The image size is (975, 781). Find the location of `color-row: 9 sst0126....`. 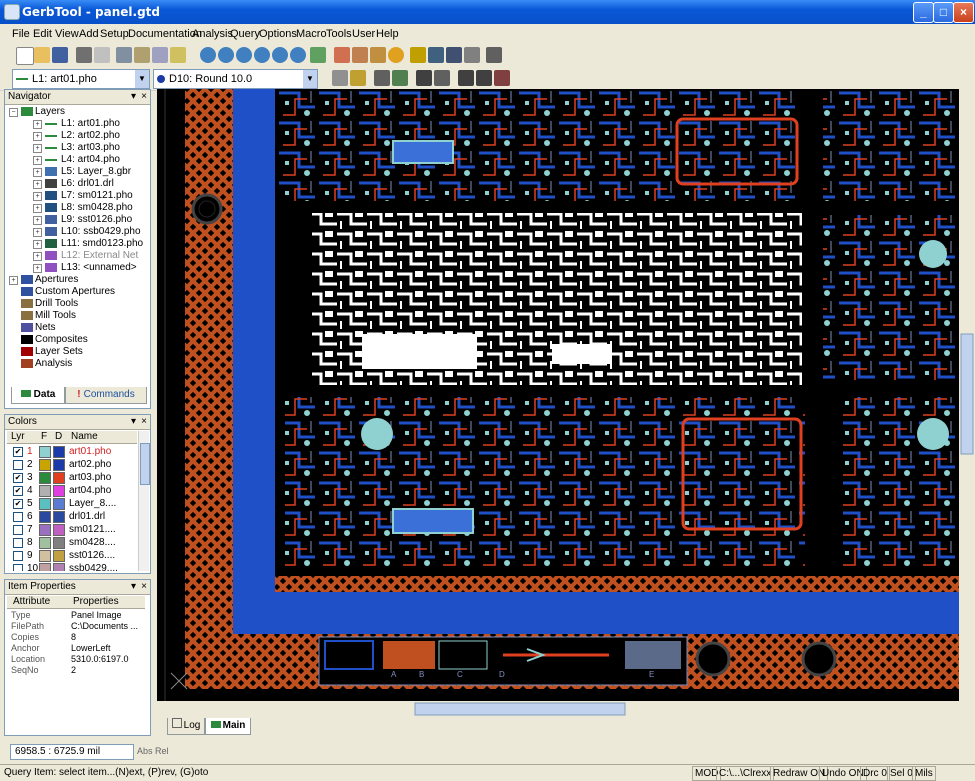

color-row: 9 sst0126.... is located at coordinates (72, 555).